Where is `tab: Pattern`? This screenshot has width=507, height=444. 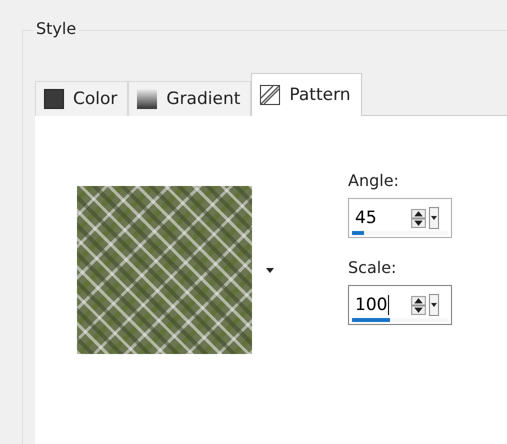
tab: Pattern is located at coordinates (306, 94).